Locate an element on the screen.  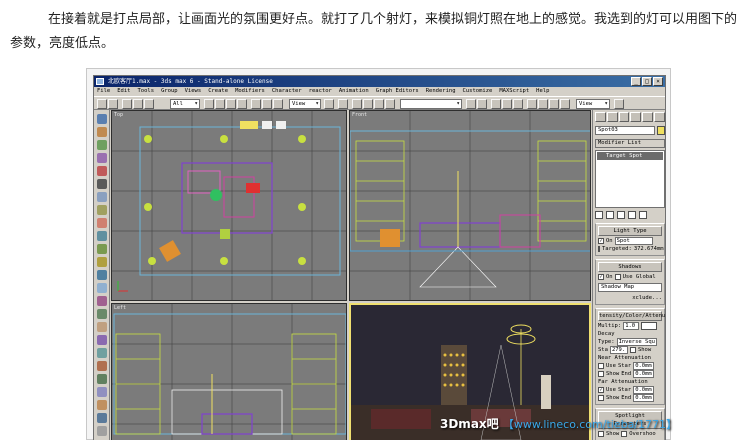
targeted-checkbox is located at coordinates (599, 249).